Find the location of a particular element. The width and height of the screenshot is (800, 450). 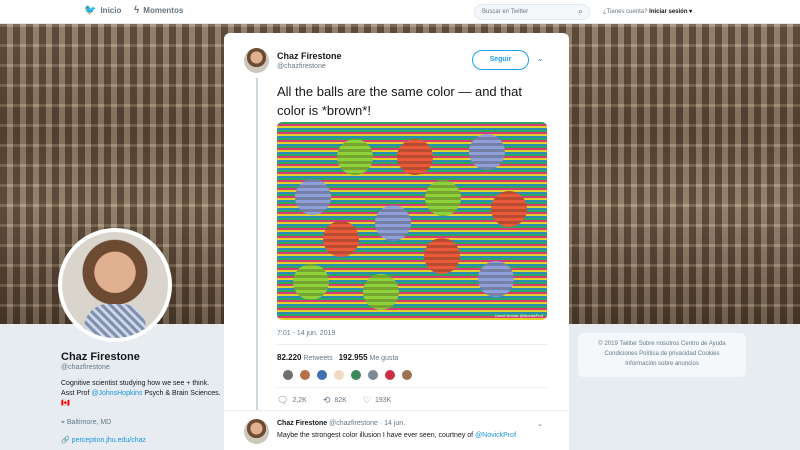

search-icon: ⌕ is located at coordinates (580, 11).